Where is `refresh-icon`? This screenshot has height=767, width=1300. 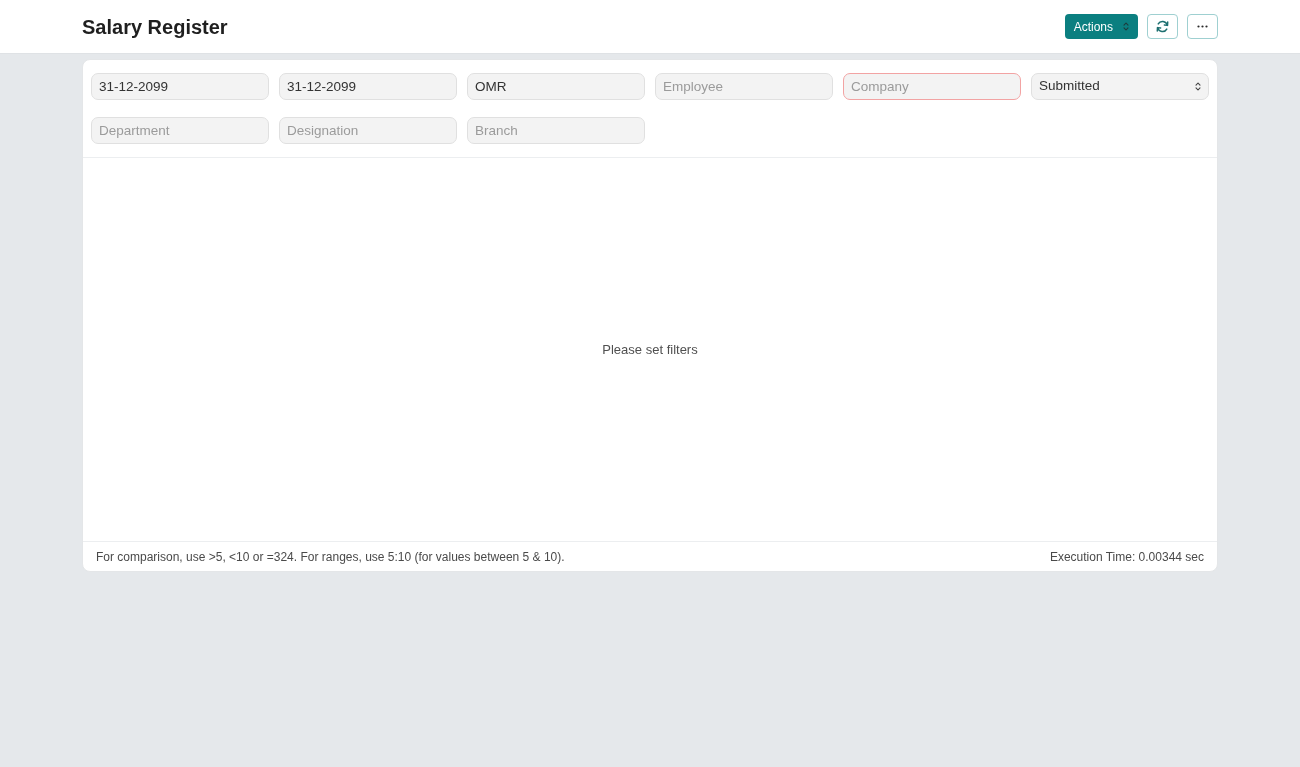
refresh-icon is located at coordinates (1162, 26).